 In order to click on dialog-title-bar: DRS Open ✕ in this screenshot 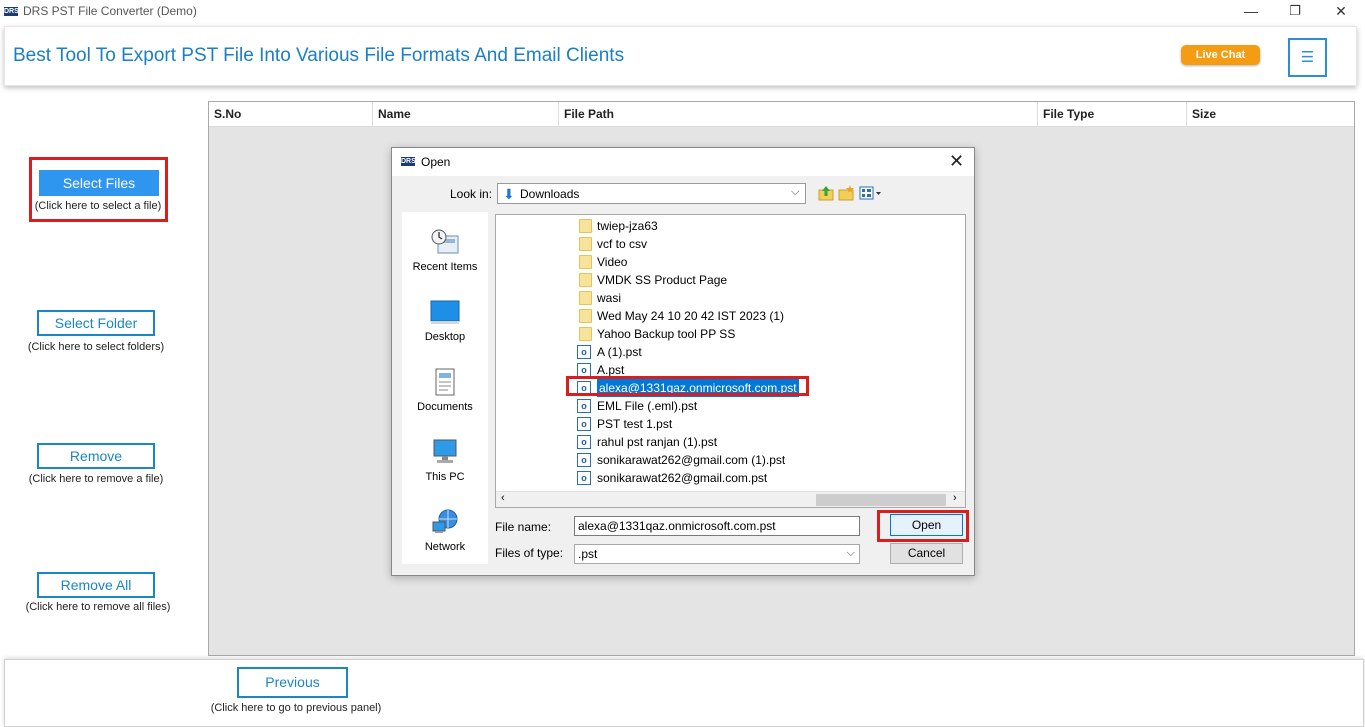, I will do `click(683, 162)`.